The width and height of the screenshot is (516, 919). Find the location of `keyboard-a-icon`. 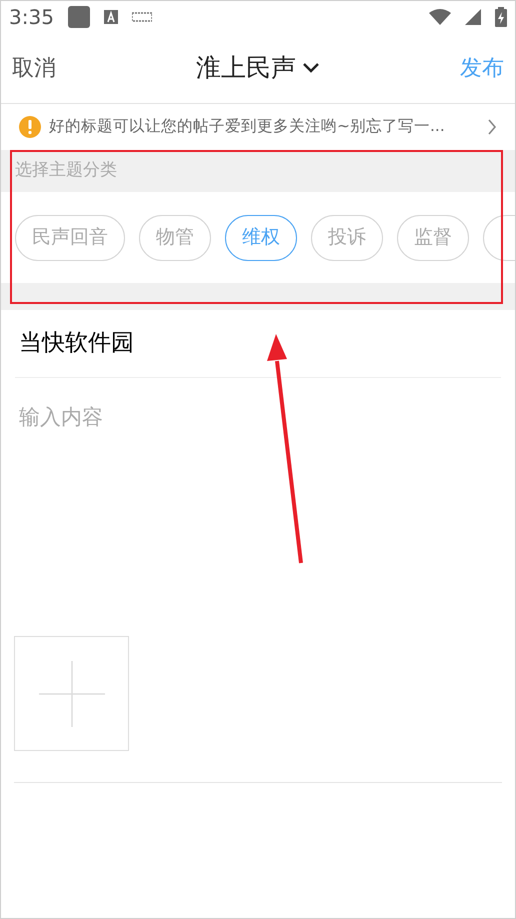

keyboard-a-icon is located at coordinates (111, 17).